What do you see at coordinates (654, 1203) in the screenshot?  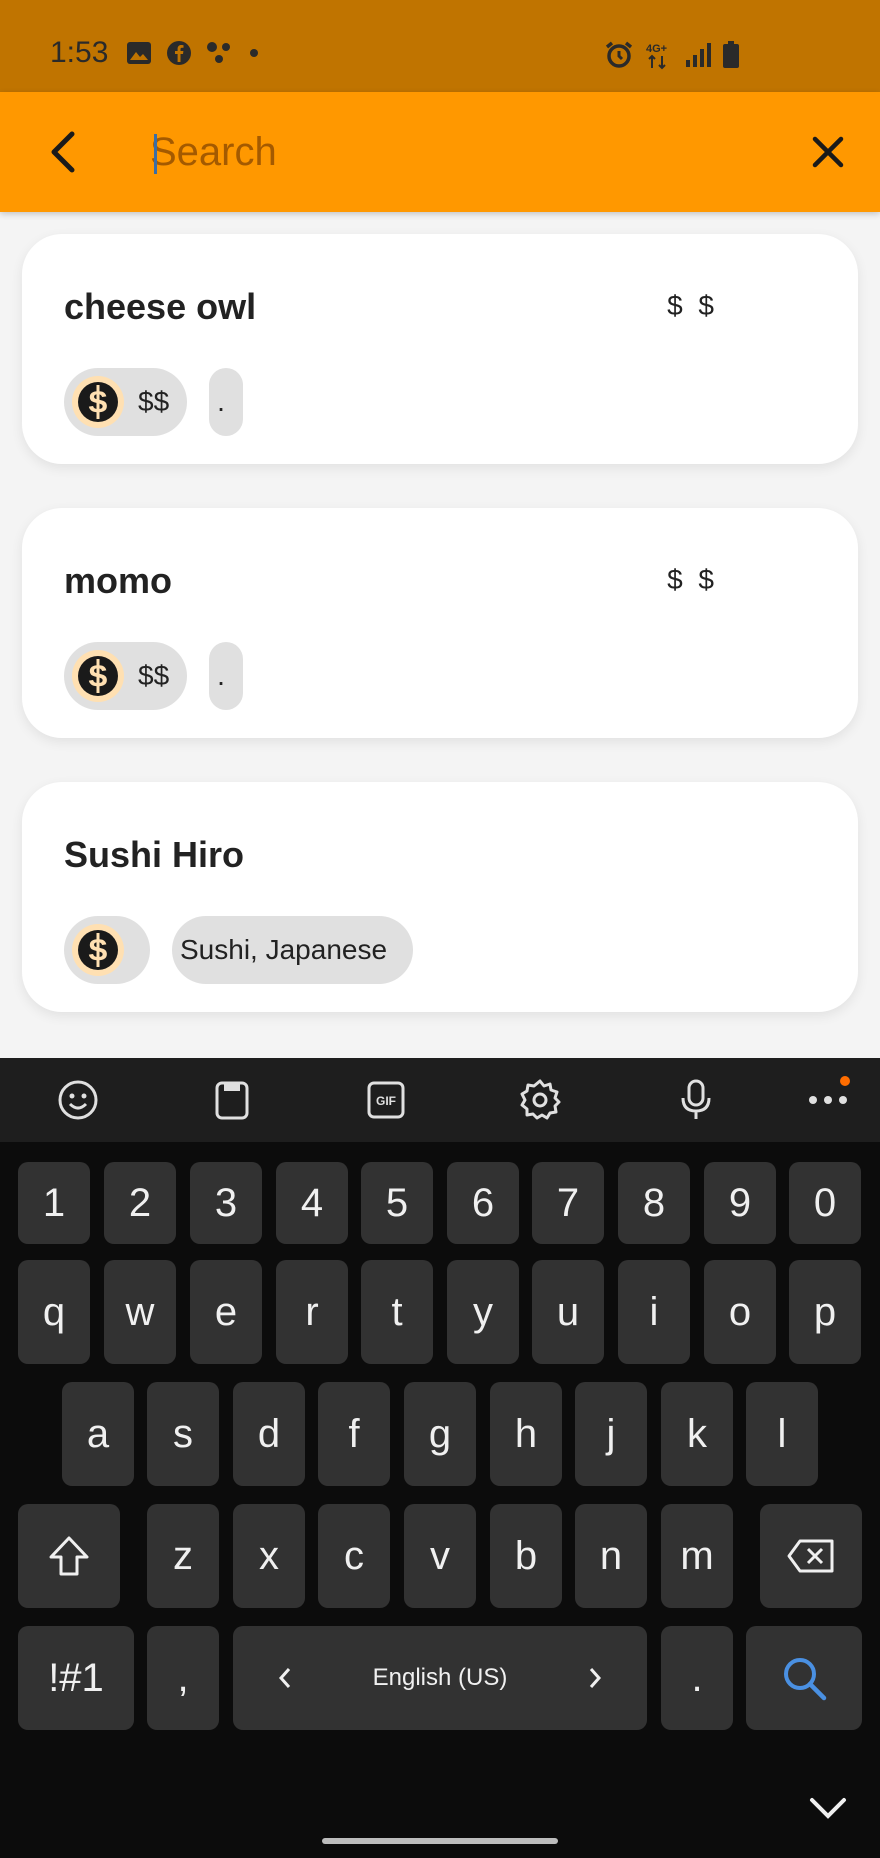 I see `key-8: 8` at bounding box center [654, 1203].